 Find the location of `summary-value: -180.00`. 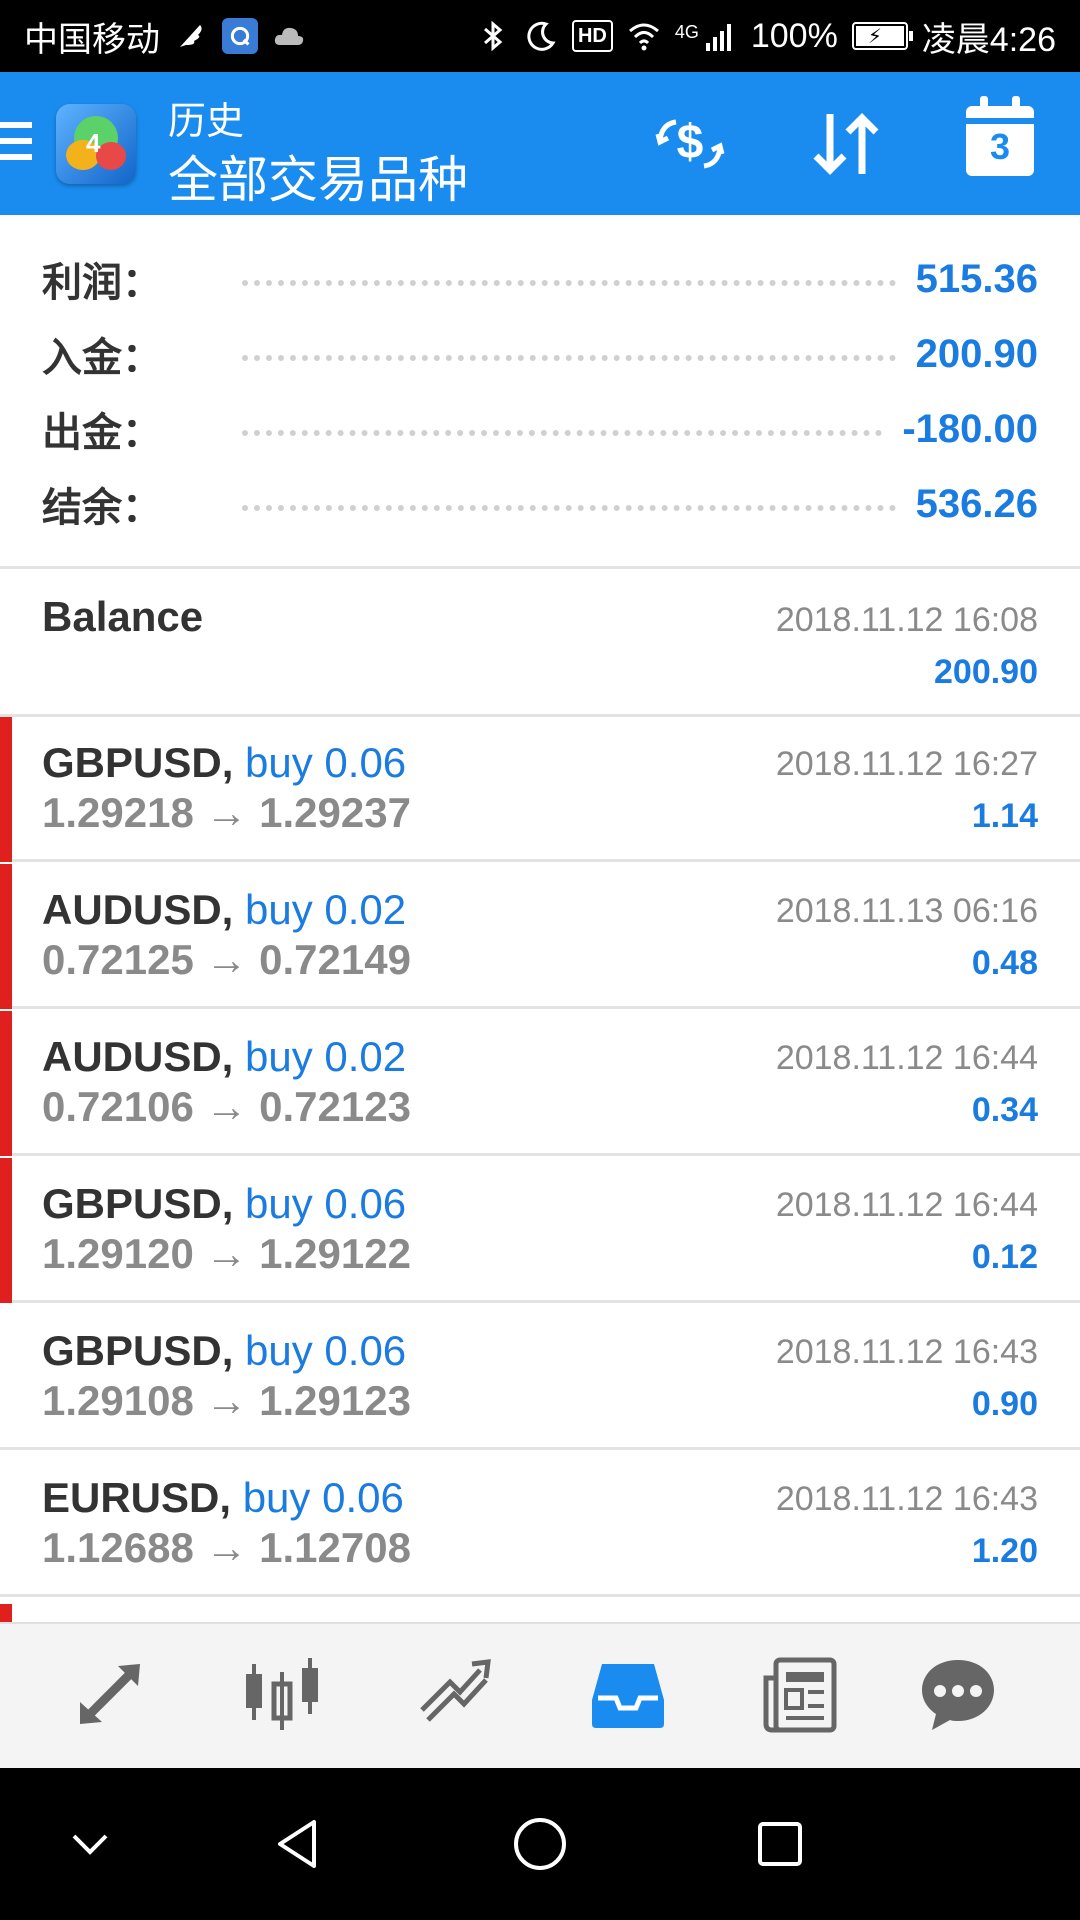

summary-value: -180.00 is located at coordinates (970, 428).